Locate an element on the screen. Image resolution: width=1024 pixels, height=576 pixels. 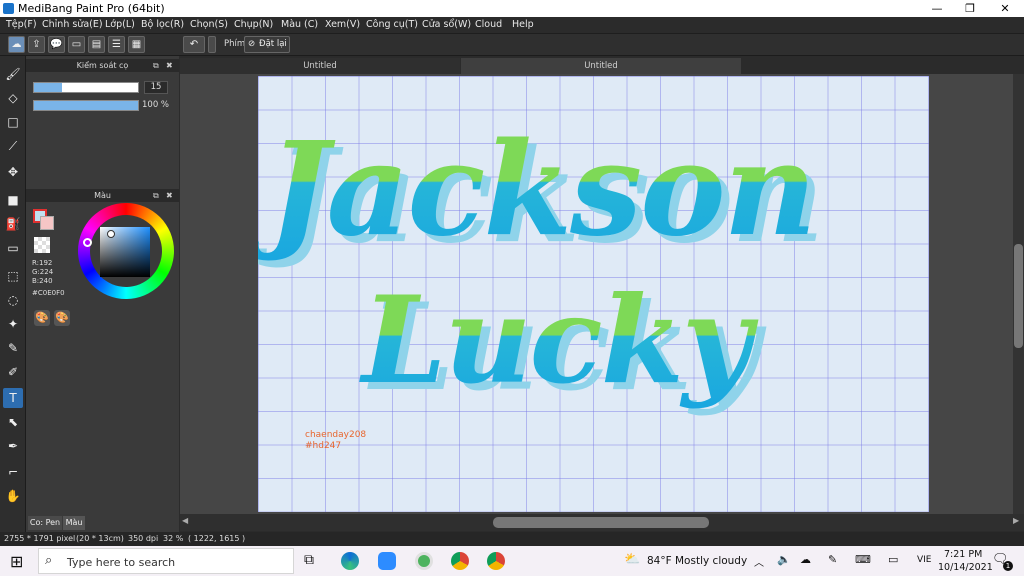
menu-edit: Chỉnh sửa(E) is located at coordinates (72, 24).